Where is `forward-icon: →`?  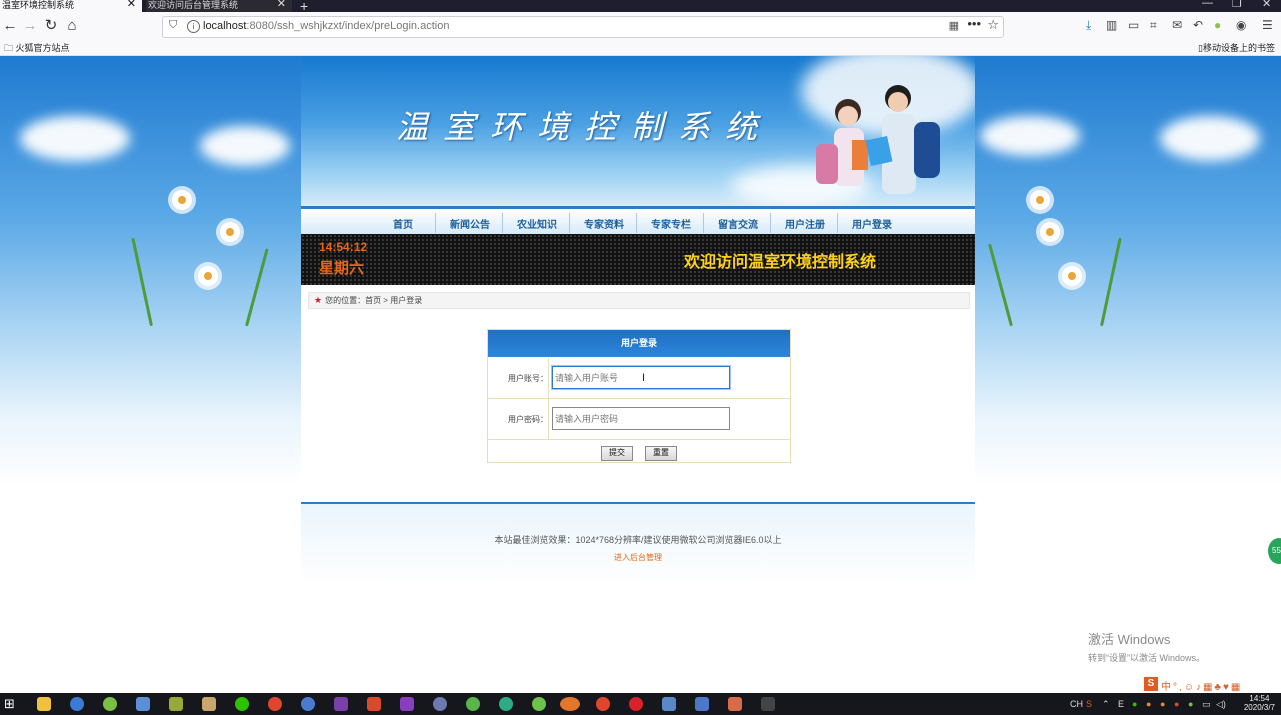 forward-icon: → is located at coordinates (30, 26).